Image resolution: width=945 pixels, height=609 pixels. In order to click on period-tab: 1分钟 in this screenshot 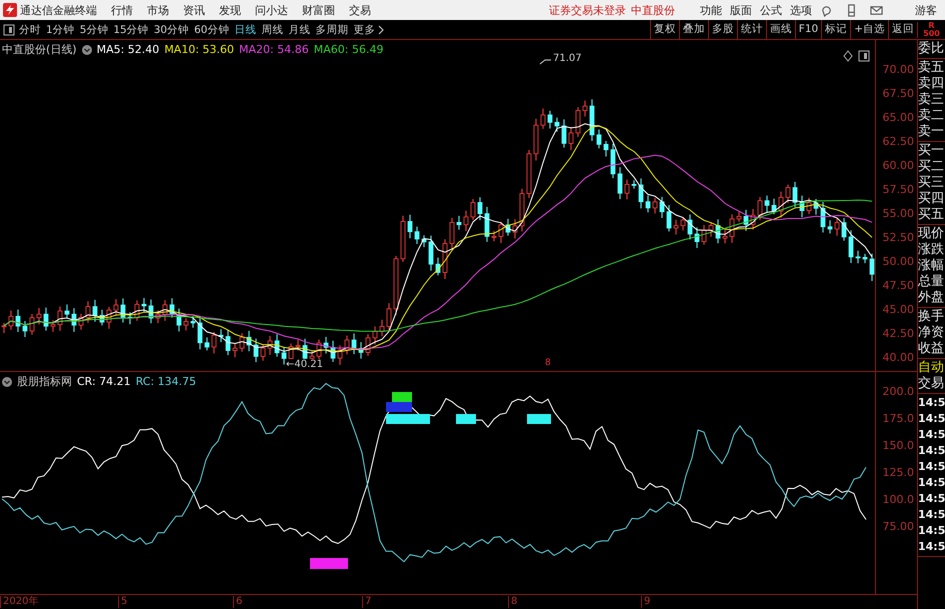, I will do `click(60, 29)`.